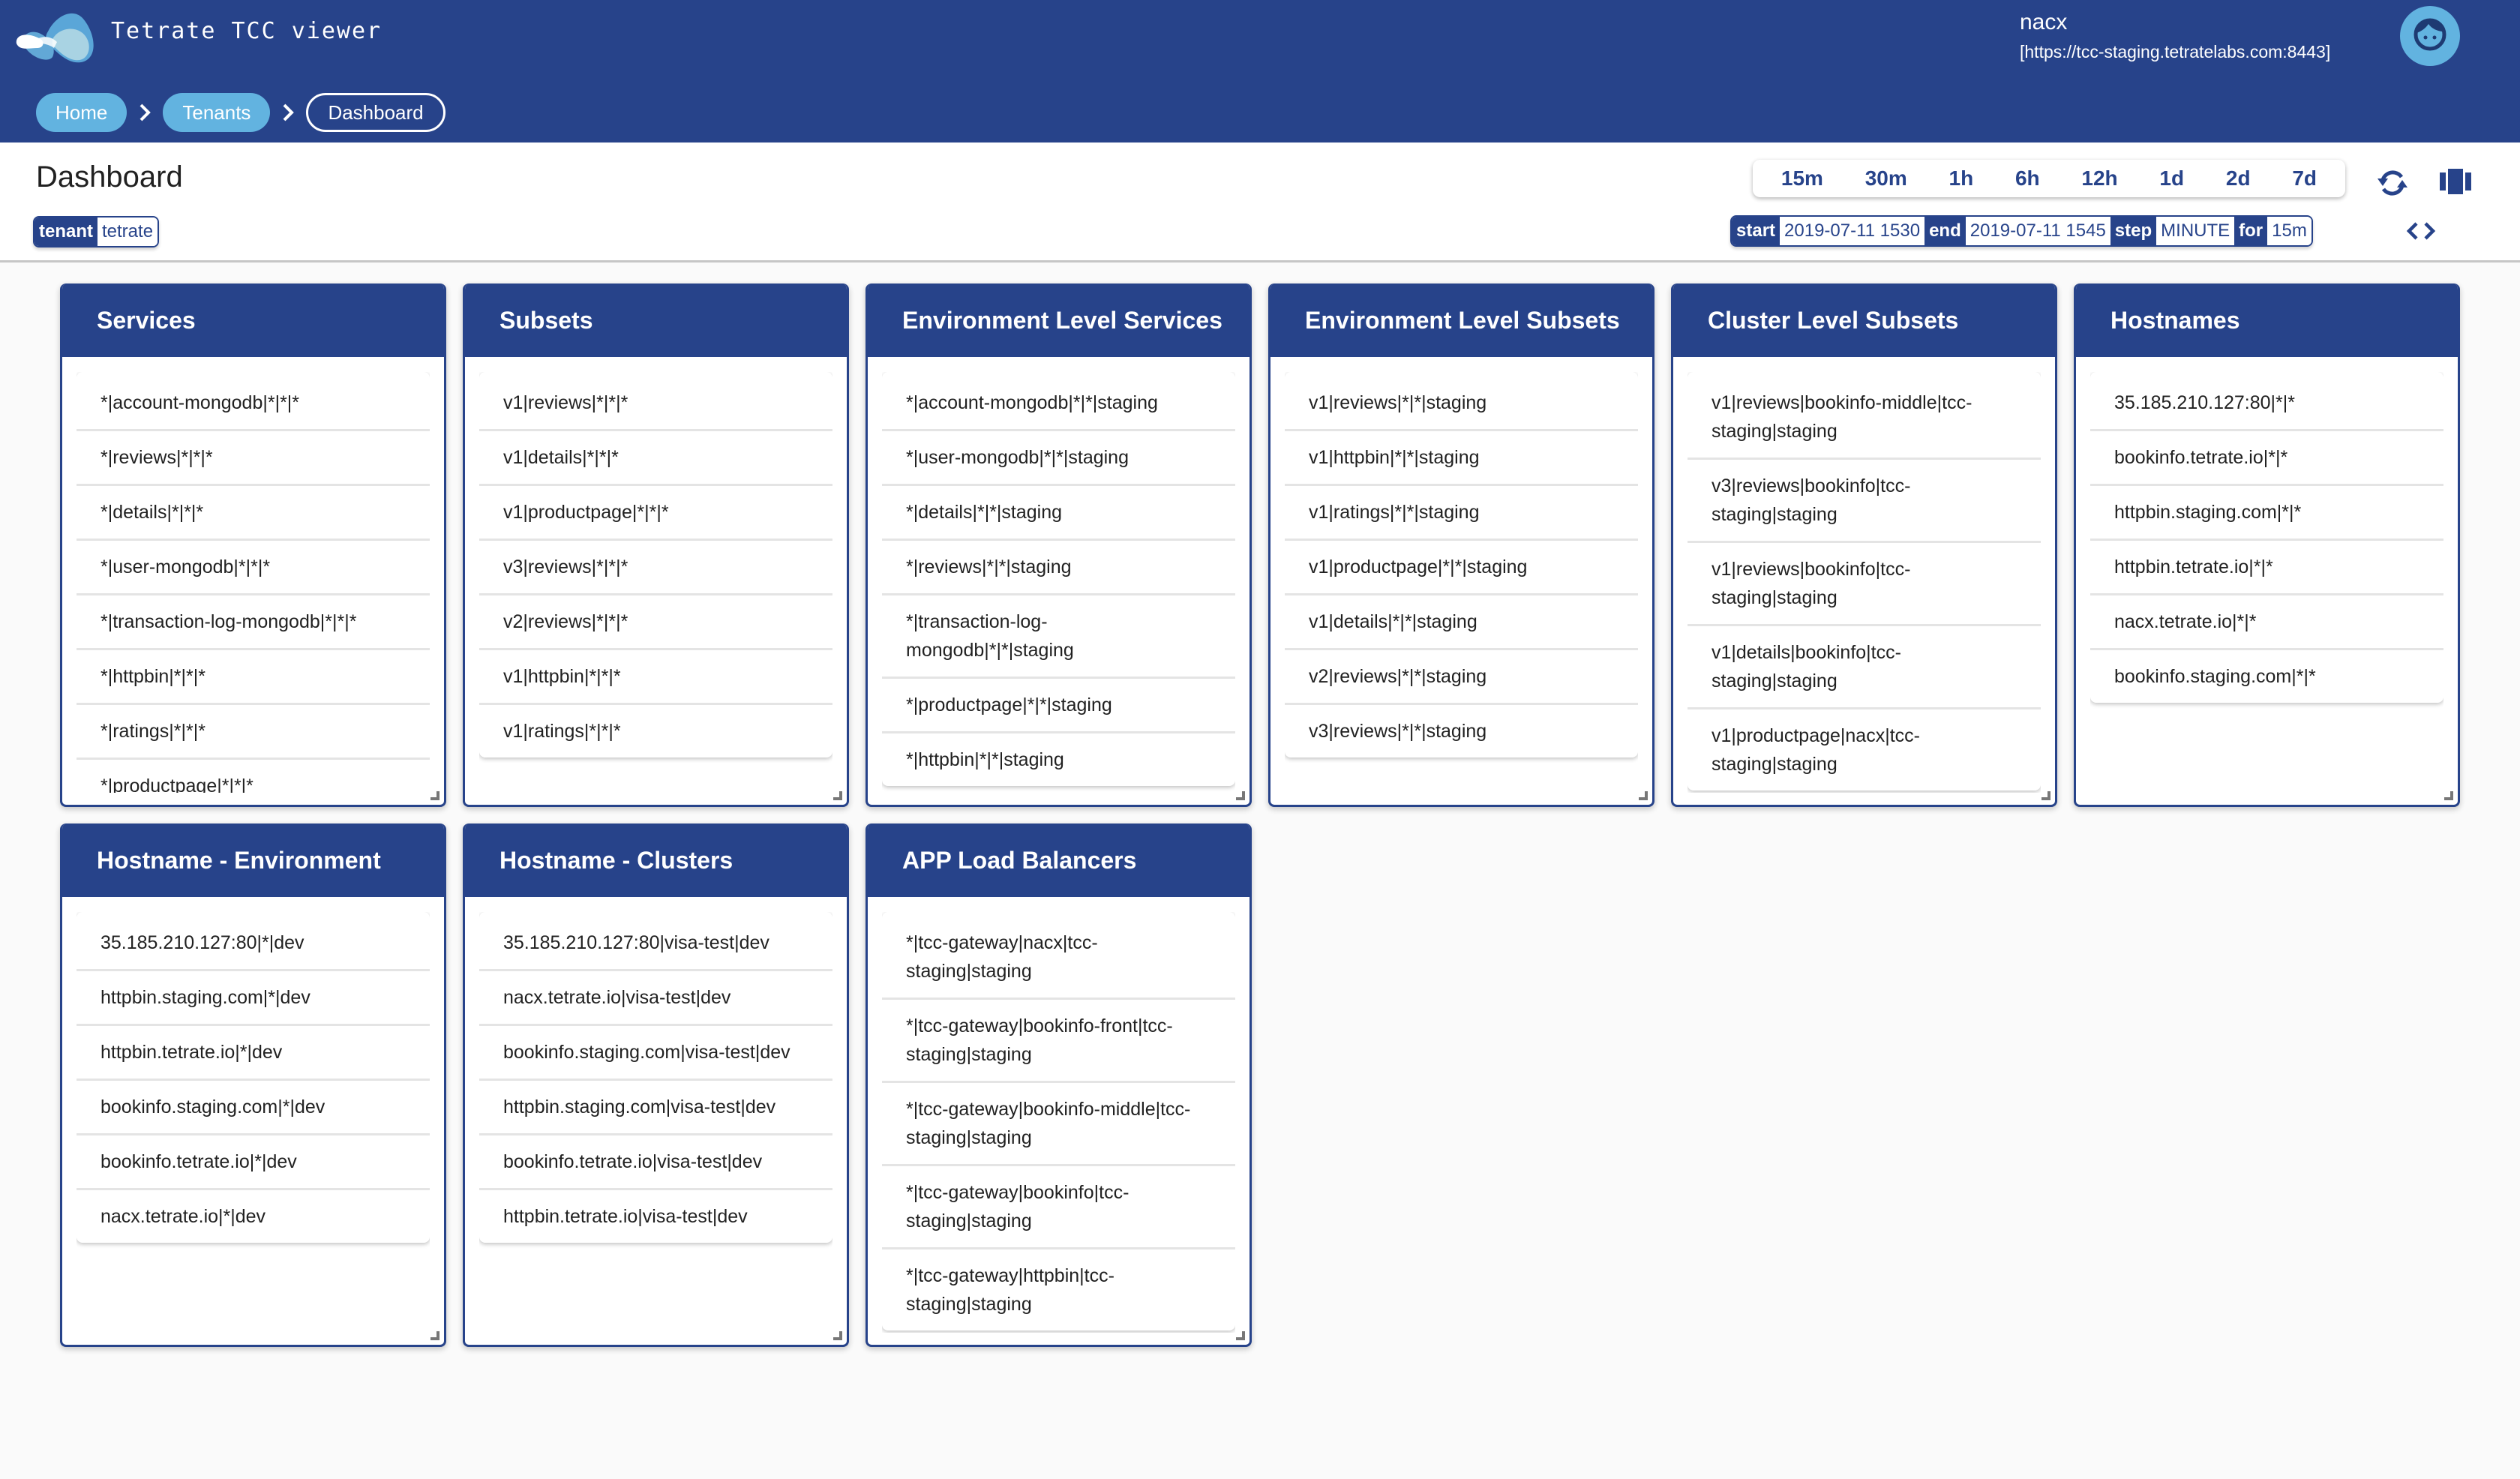 This screenshot has height=1479, width=2520. I want to click on range-1d-button: 1d, so click(2172, 178).